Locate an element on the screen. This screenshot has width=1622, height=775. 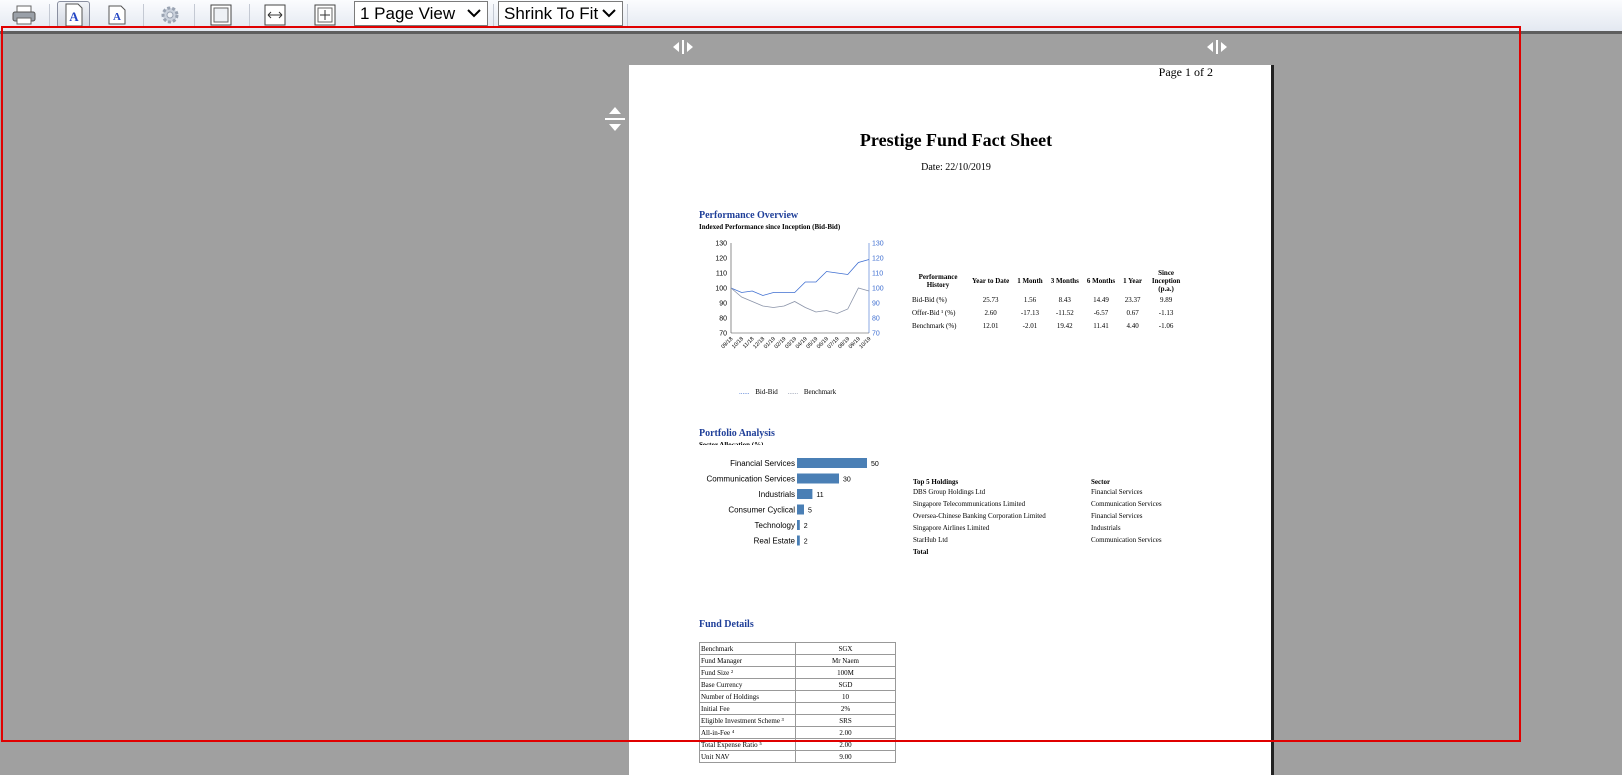
sector-value-label: 11 is located at coordinates (819, 495).